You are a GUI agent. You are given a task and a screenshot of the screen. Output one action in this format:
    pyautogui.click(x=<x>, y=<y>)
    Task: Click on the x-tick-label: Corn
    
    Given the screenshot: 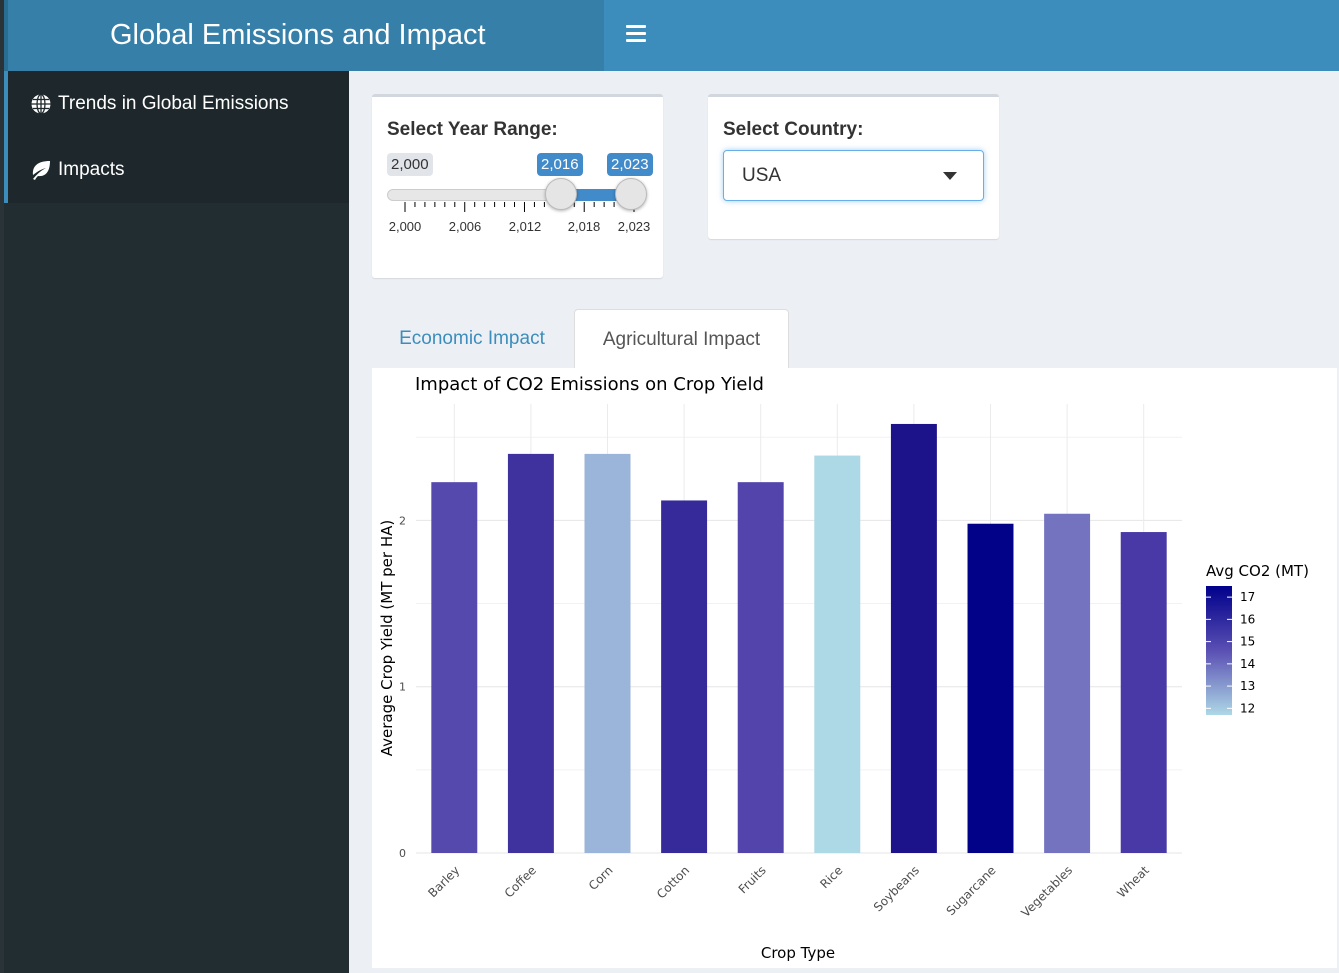 What is the action you would take?
    pyautogui.click(x=601, y=878)
    